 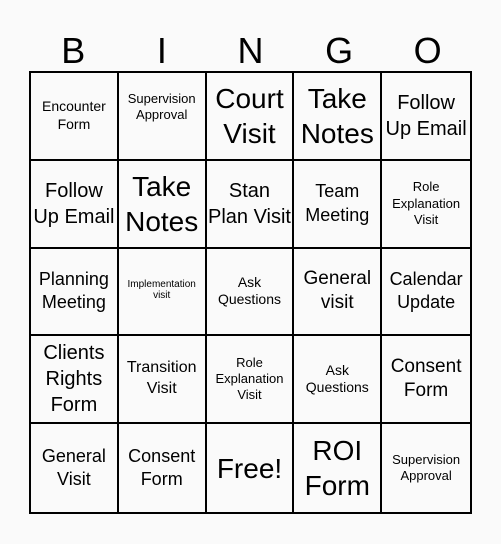 I want to click on bingo-cell: Transition Visit, so click(x=162, y=380).